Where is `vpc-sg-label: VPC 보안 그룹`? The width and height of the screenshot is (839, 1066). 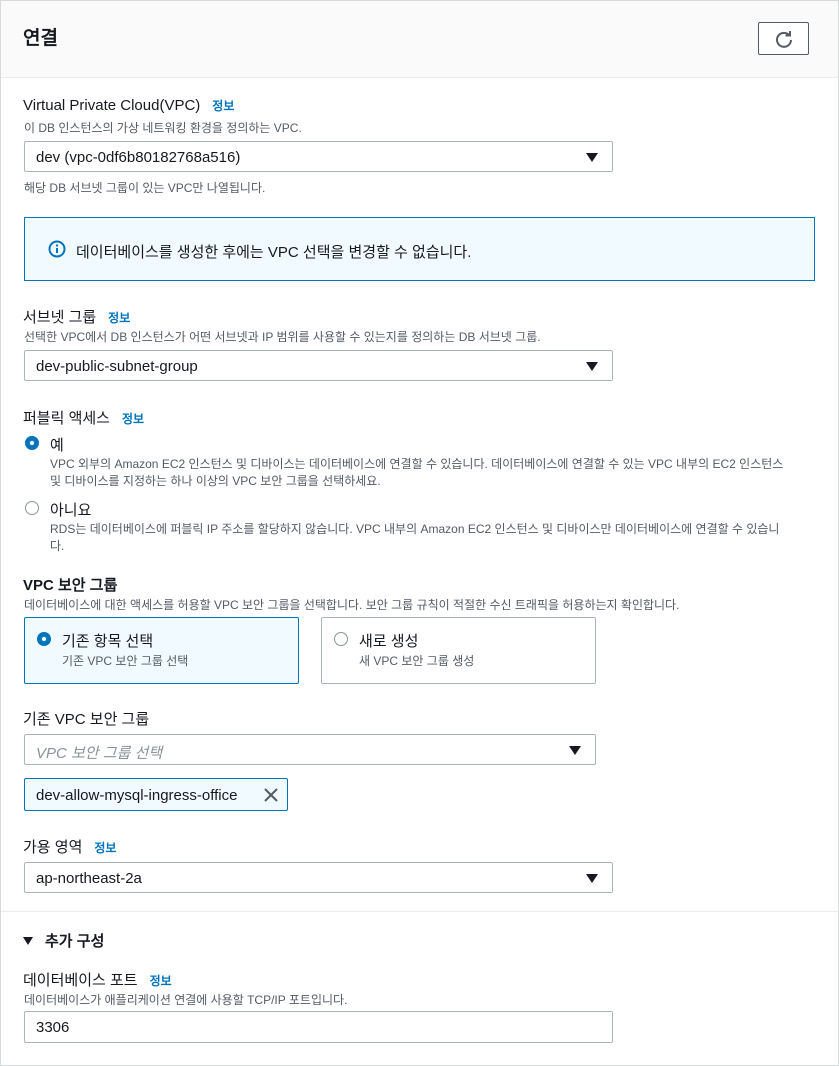 vpc-sg-label: VPC 보안 그룹 is located at coordinates (70, 585).